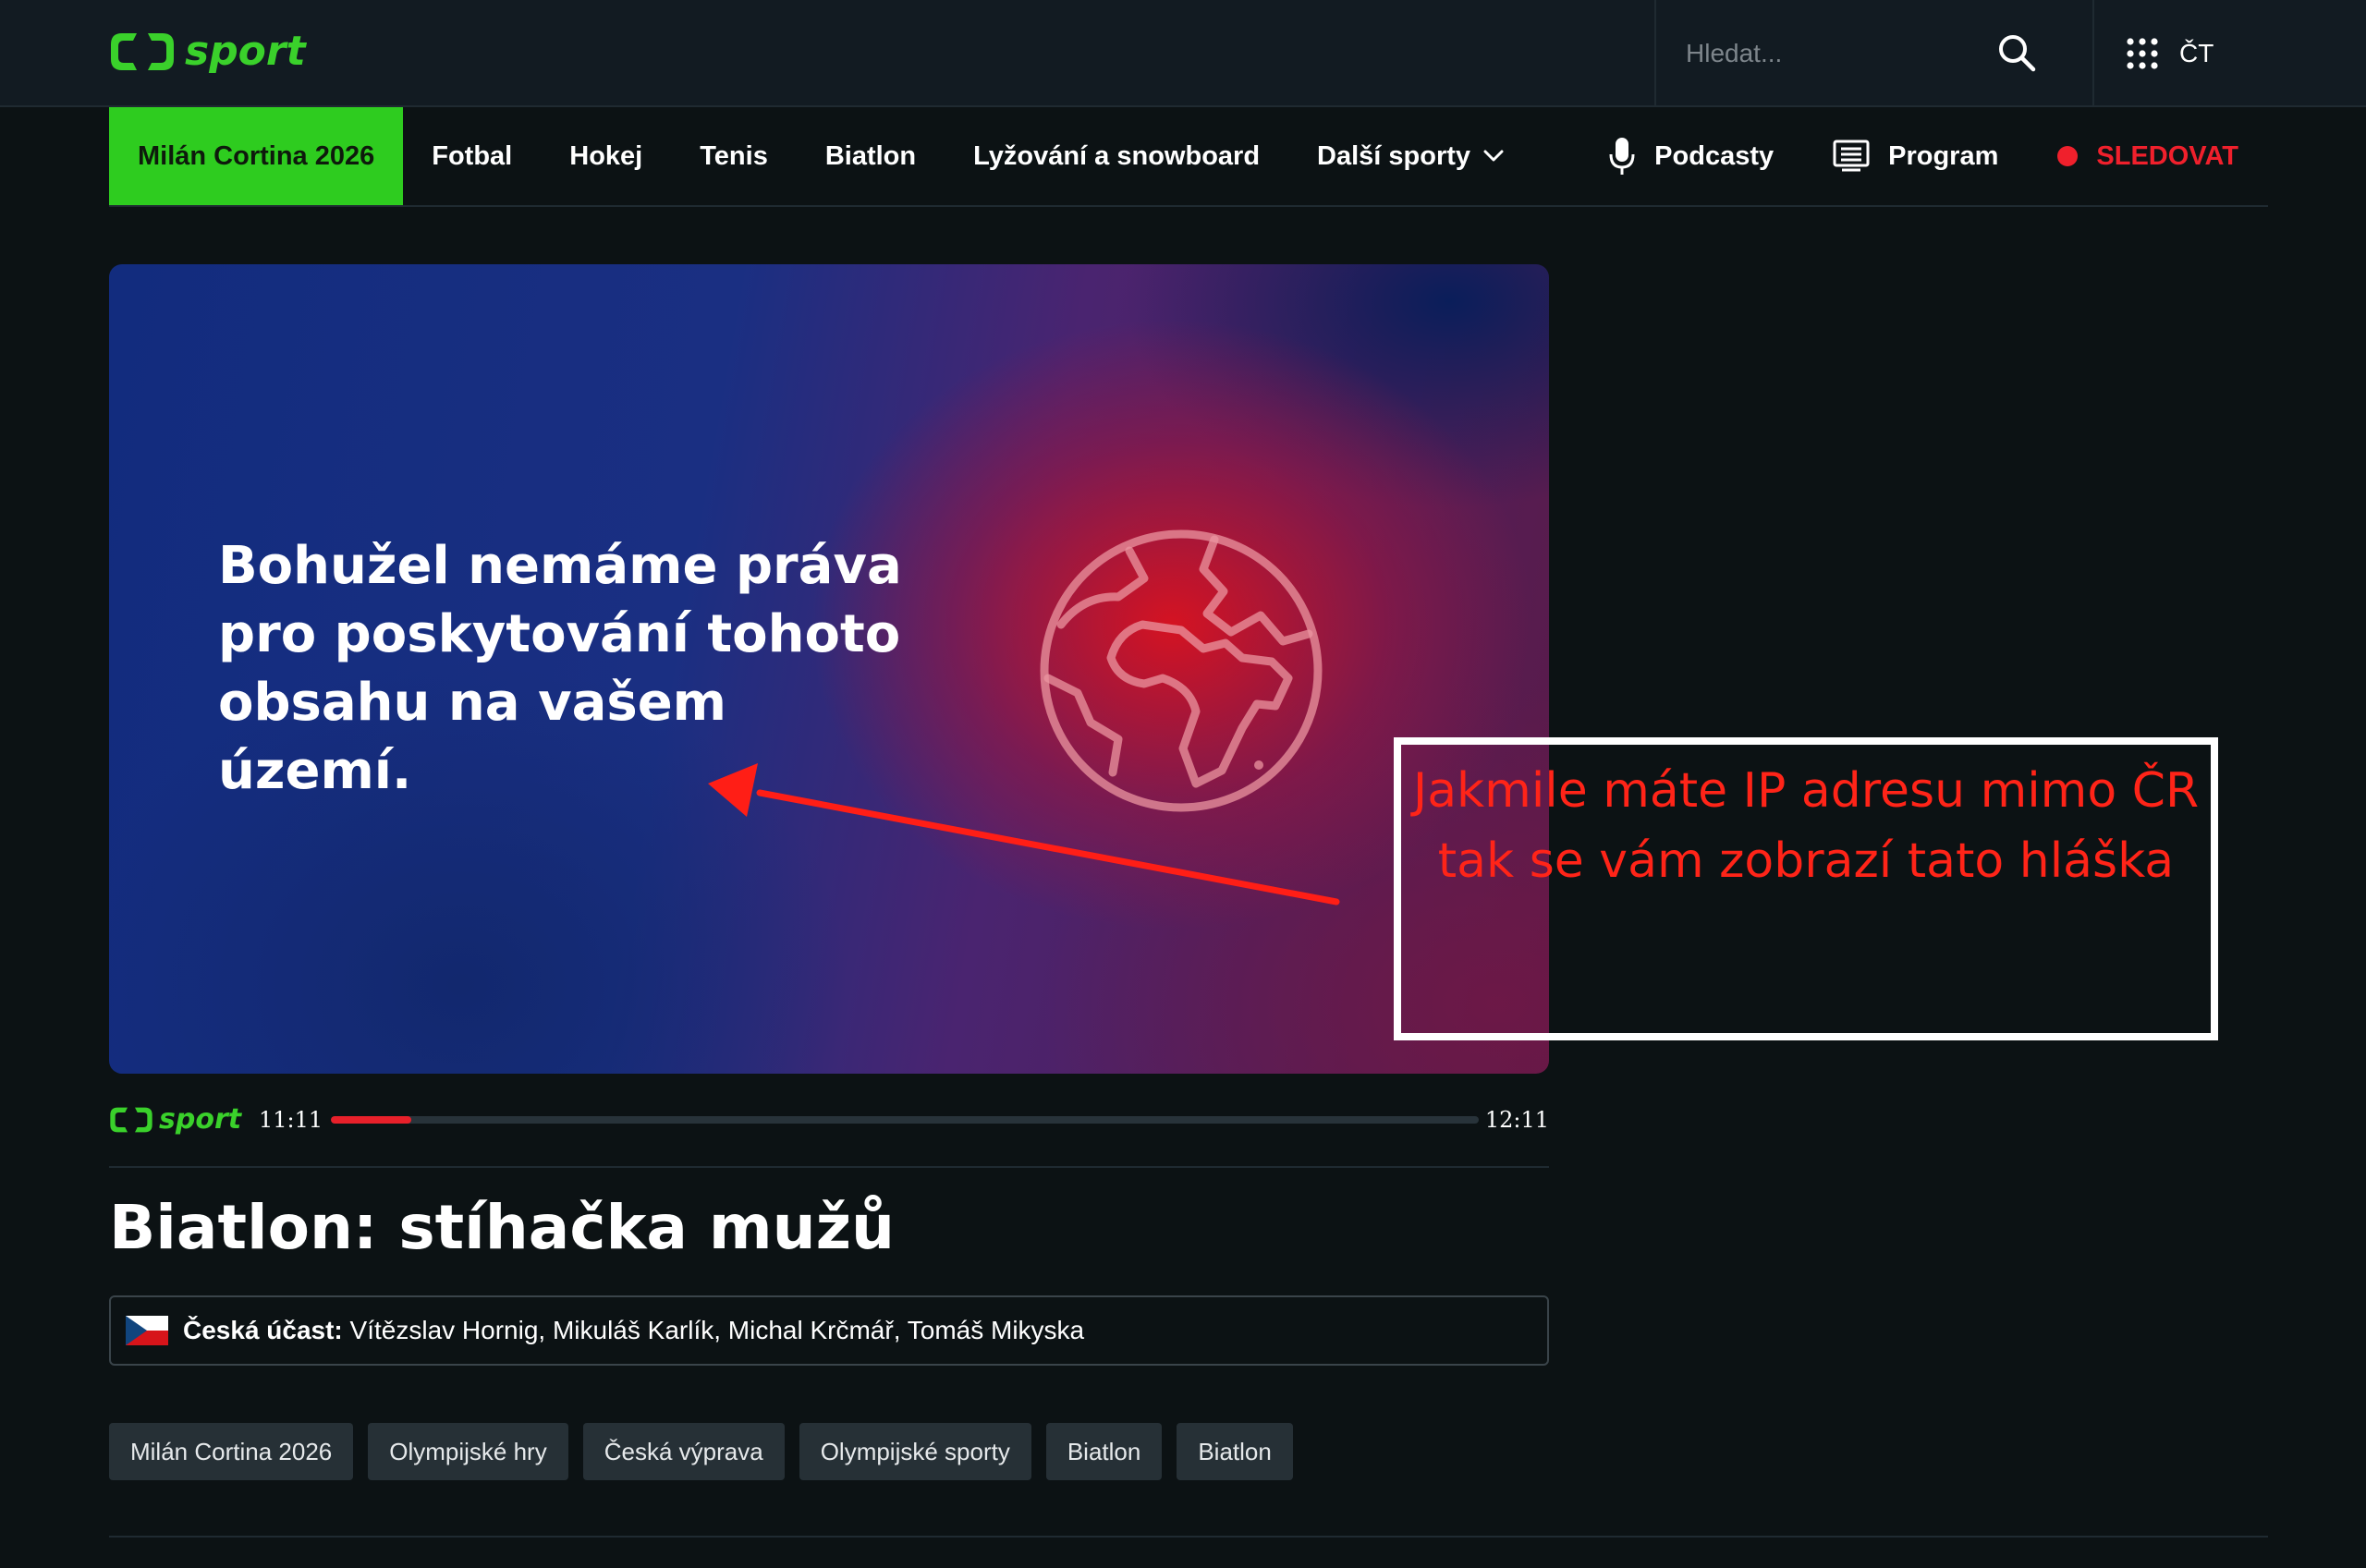  Describe the element at coordinates (200, 1119) in the screenshot. I see `small-logo-text: sport` at that location.